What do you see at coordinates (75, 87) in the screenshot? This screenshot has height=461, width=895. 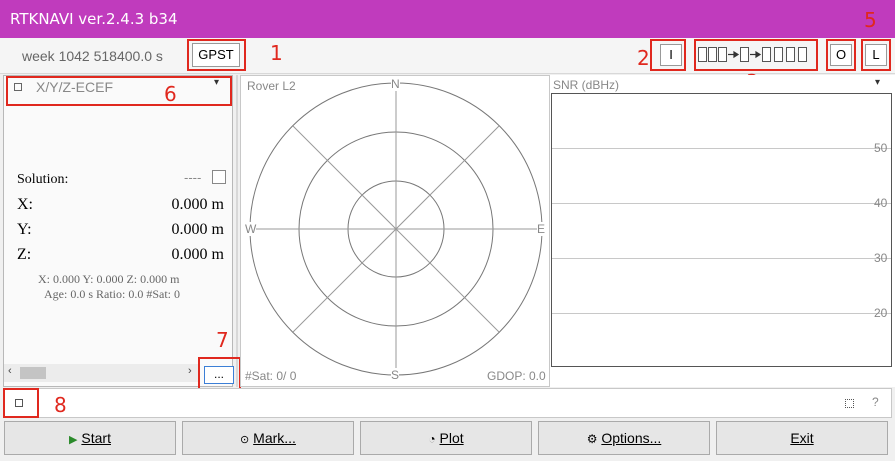 I see `solution-format-value: X/Y/Z-ECEF` at bounding box center [75, 87].